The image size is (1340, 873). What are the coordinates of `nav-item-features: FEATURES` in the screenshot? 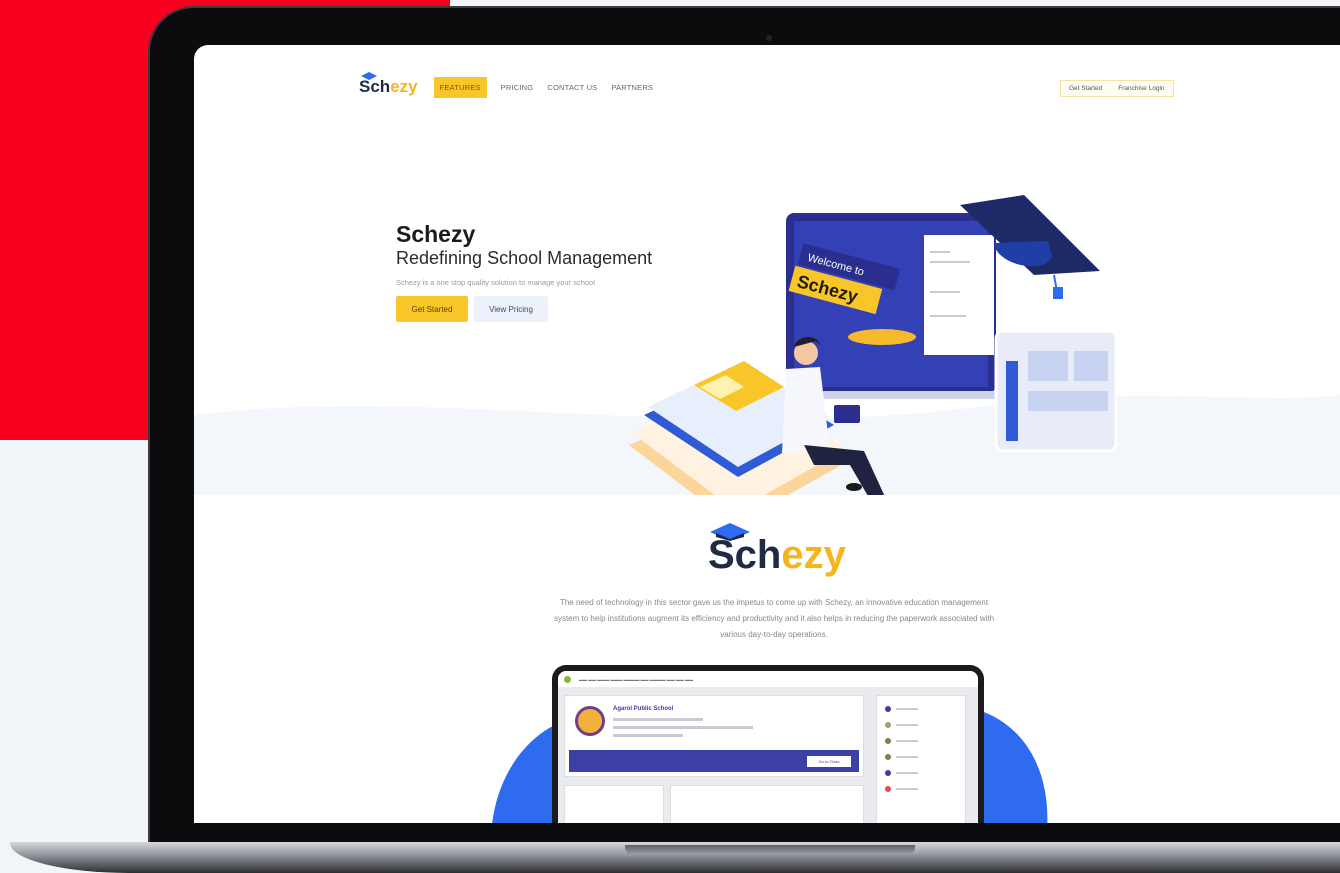 It's located at (460, 87).